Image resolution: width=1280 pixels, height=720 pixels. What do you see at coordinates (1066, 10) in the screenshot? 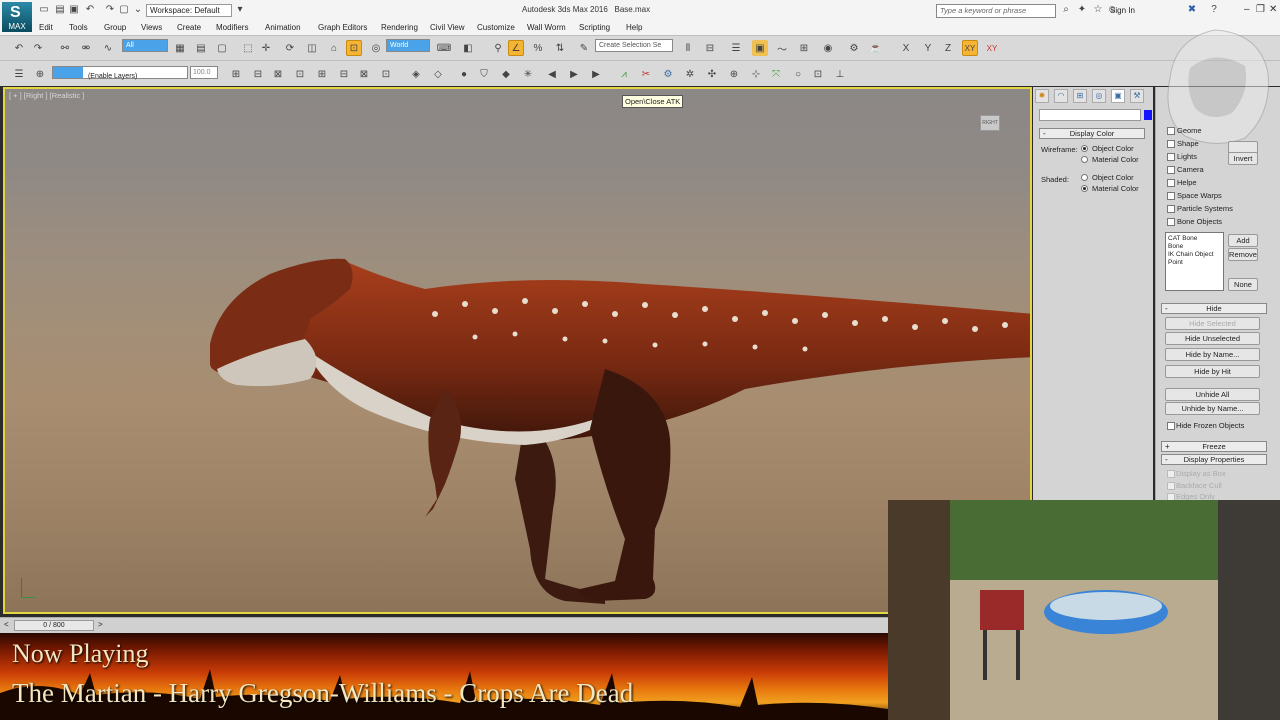
I see `binoculars-icon: ⌕` at bounding box center [1066, 10].